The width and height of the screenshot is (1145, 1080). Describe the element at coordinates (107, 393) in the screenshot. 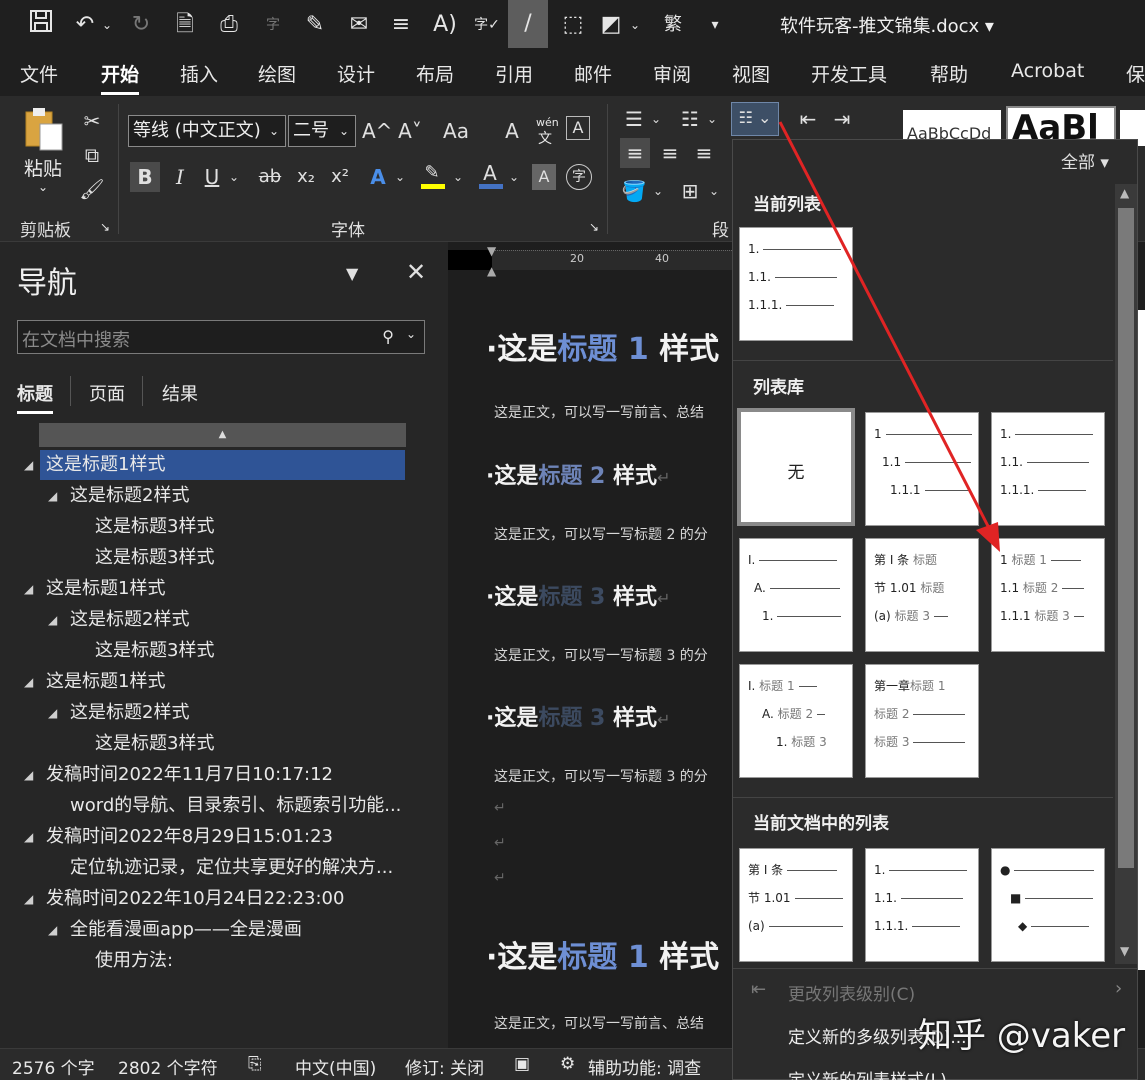

I see `nav-tab-pages: 页面` at that location.